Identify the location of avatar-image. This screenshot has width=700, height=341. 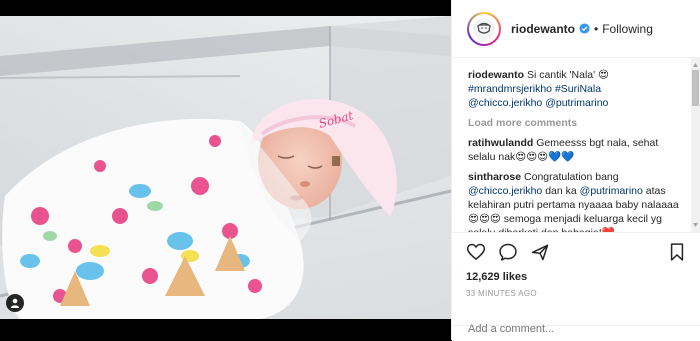
(484, 28).